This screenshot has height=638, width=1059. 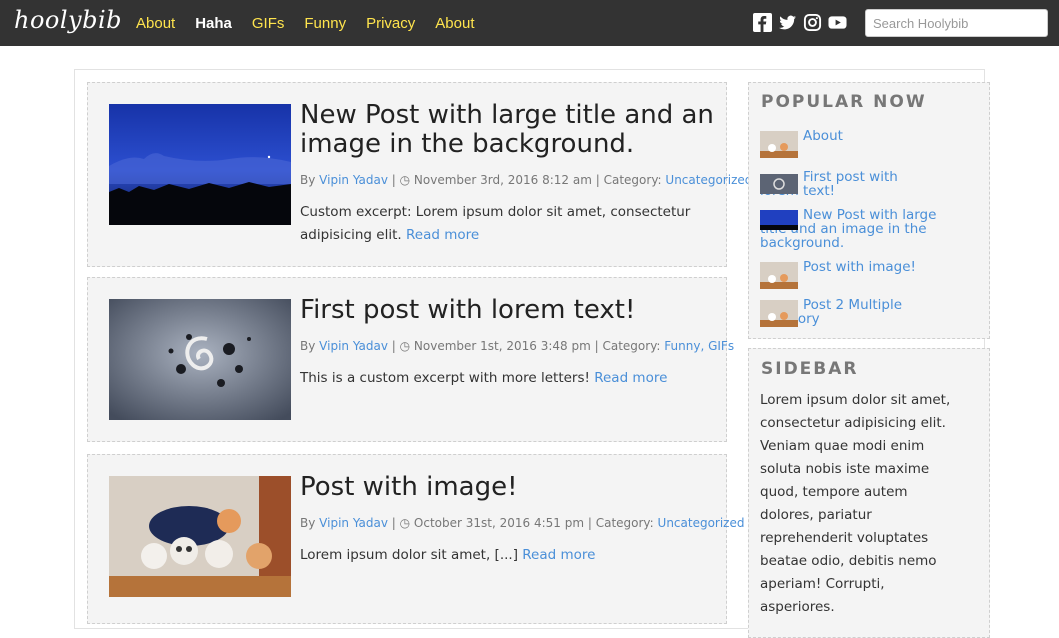 I want to click on main-nav: About Haha GIFs Funny Privacy About, so click(x=315, y=23).